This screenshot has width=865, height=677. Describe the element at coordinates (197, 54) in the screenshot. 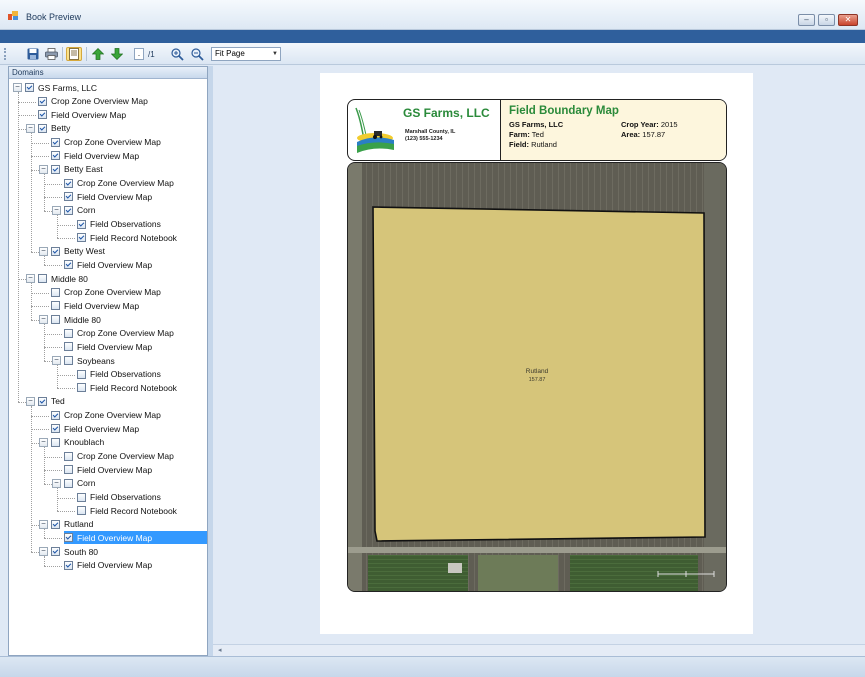

I see `zoom-out-button` at that location.